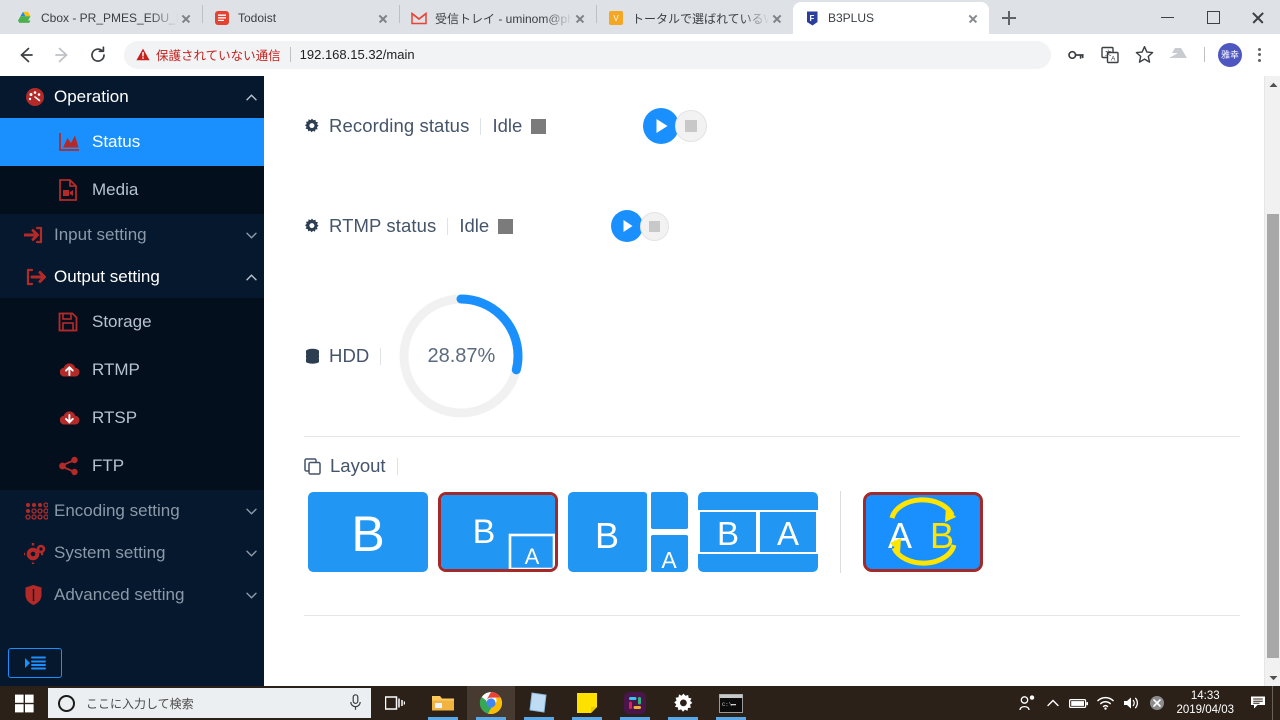 The image size is (1280, 720). What do you see at coordinates (62, 55) in the screenshot?
I see `forward-button` at bounding box center [62, 55].